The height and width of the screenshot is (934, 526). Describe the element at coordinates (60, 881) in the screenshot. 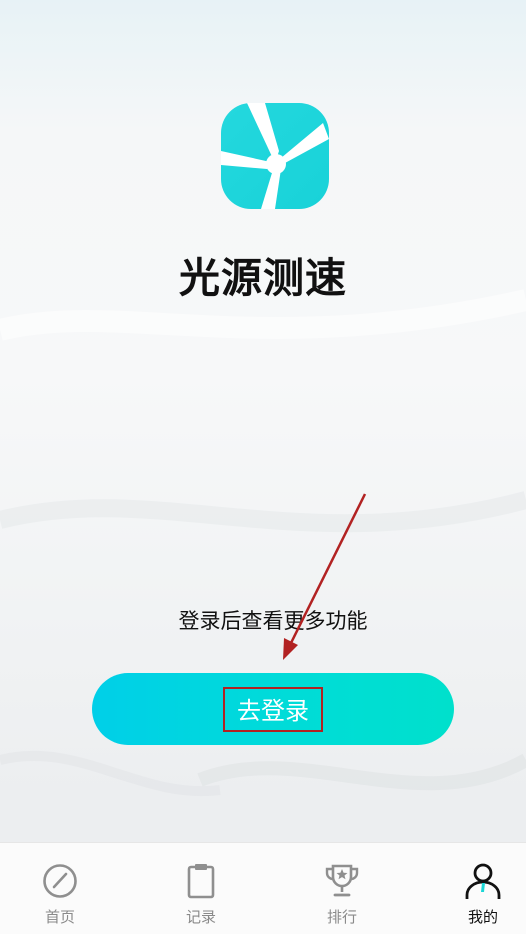

I see `speedometer-icon` at that location.